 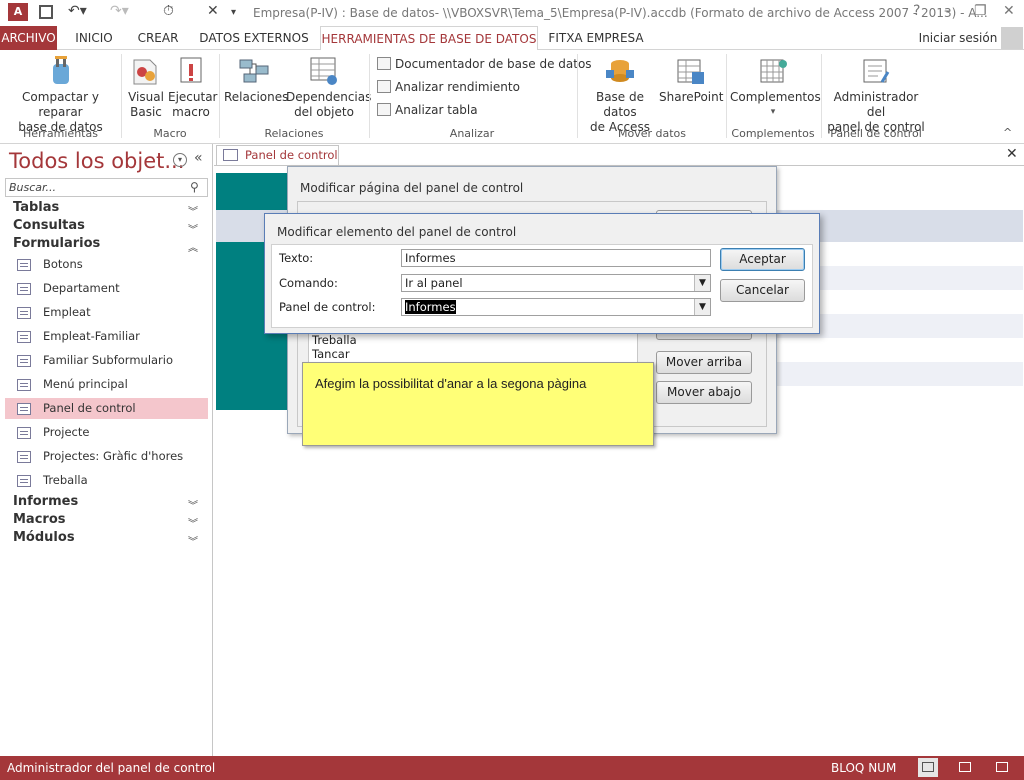 I want to click on design-view-glyph-icon, so click(x=1002, y=767).